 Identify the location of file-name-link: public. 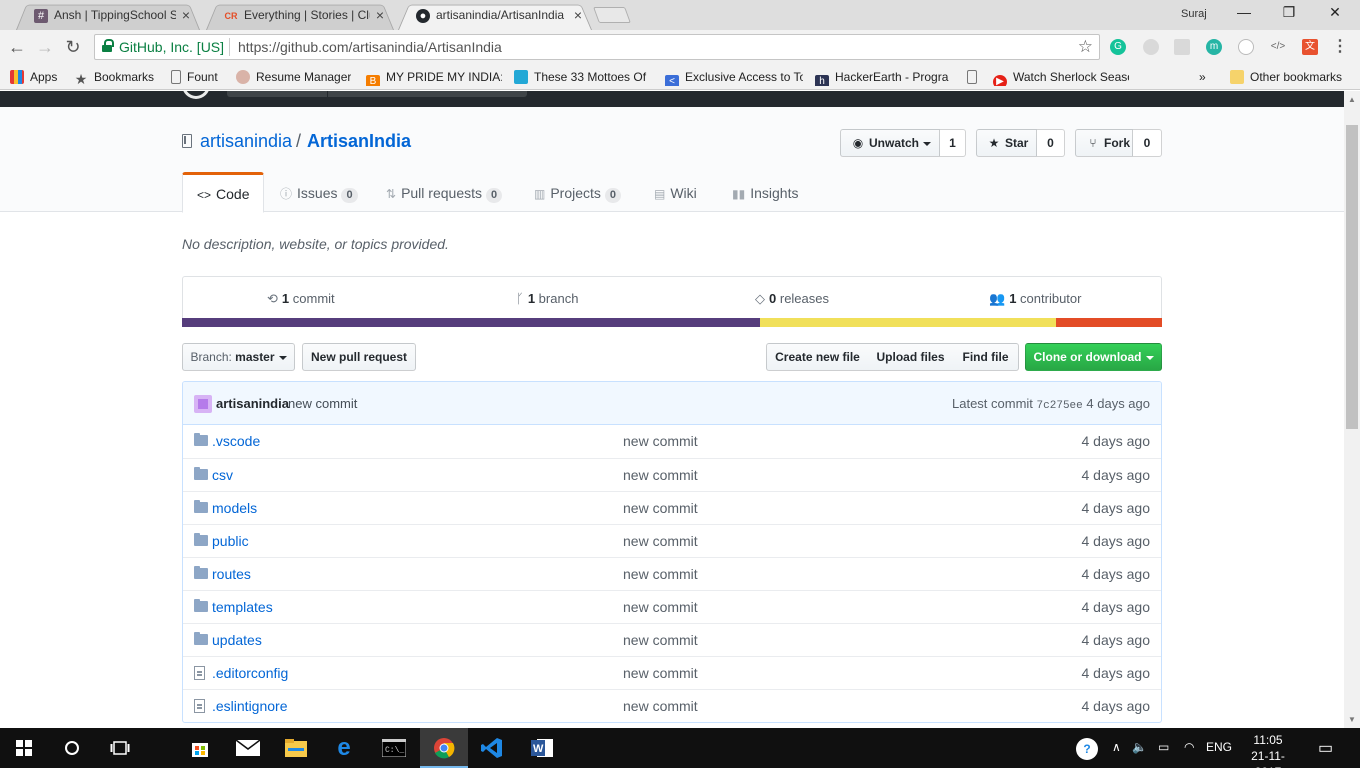
(230, 541).